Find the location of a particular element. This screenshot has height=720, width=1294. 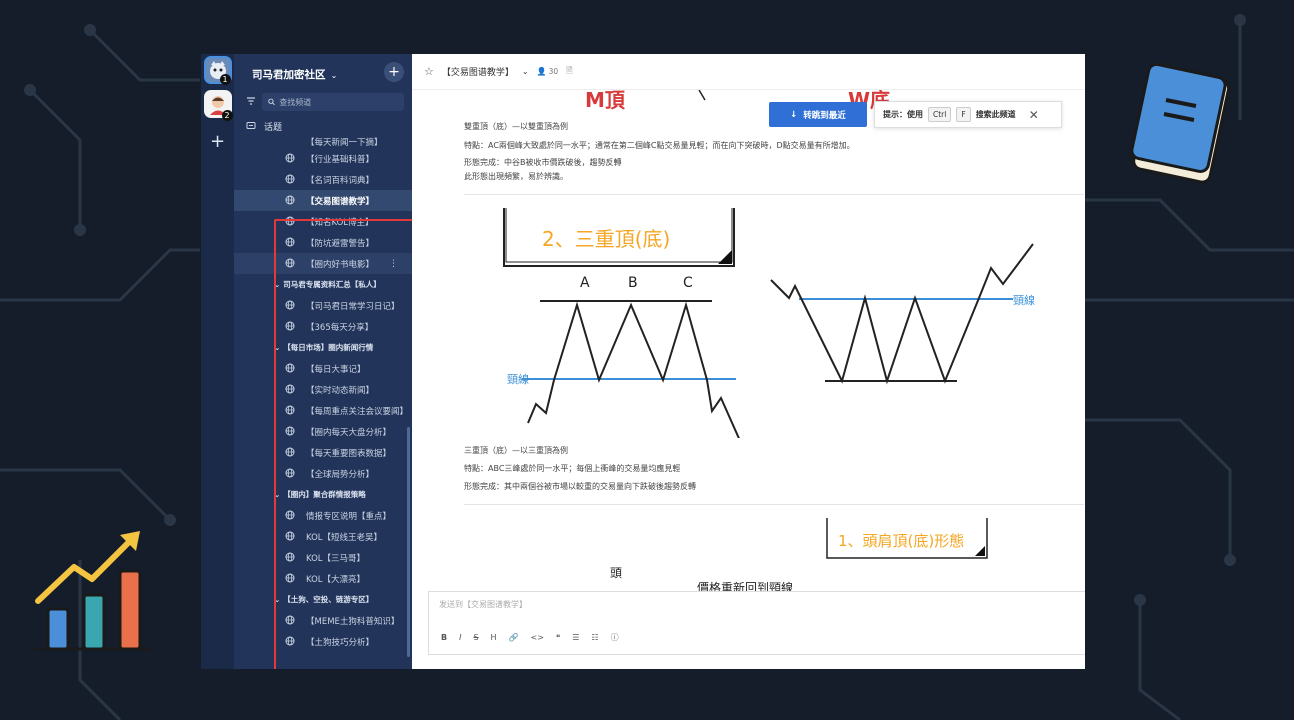

topics-item: 话题 is located at coordinates (323, 126).